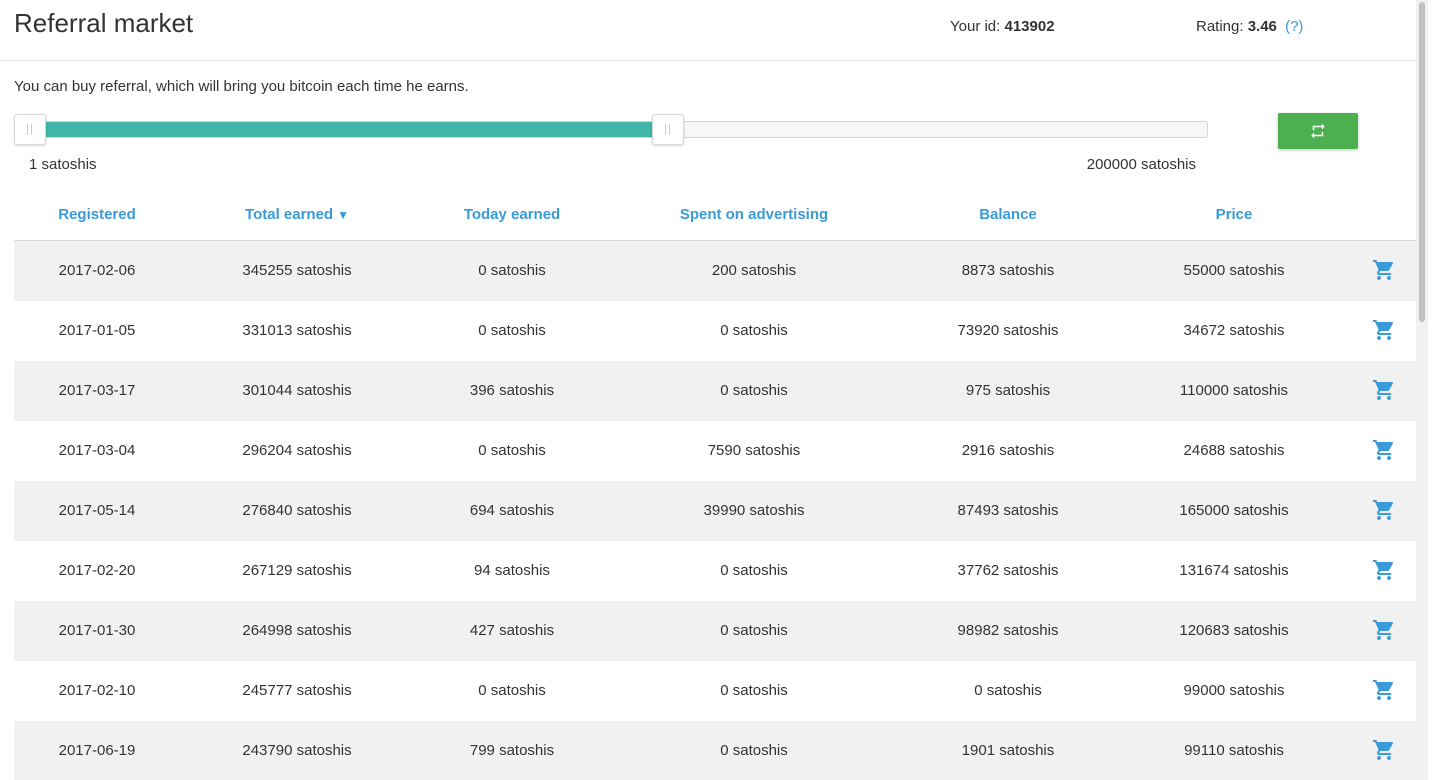 The height and width of the screenshot is (780, 1440). What do you see at coordinates (63, 164) in the screenshot?
I see `slider-min-label: 1 satoshis` at bounding box center [63, 164].